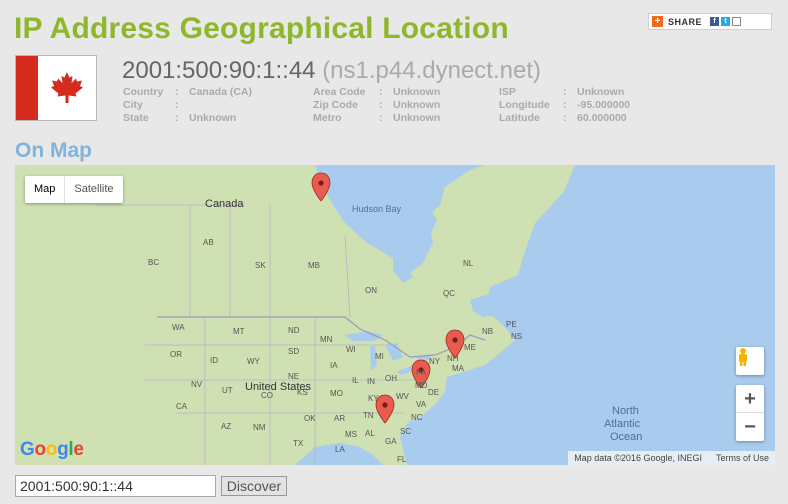 This screenshot has height=504, width=788. What do you see at coordinates (219, 70) in the screenshot?
I see `ip-address: 2001:500:90:1::44` at bounding box center [219, 70].